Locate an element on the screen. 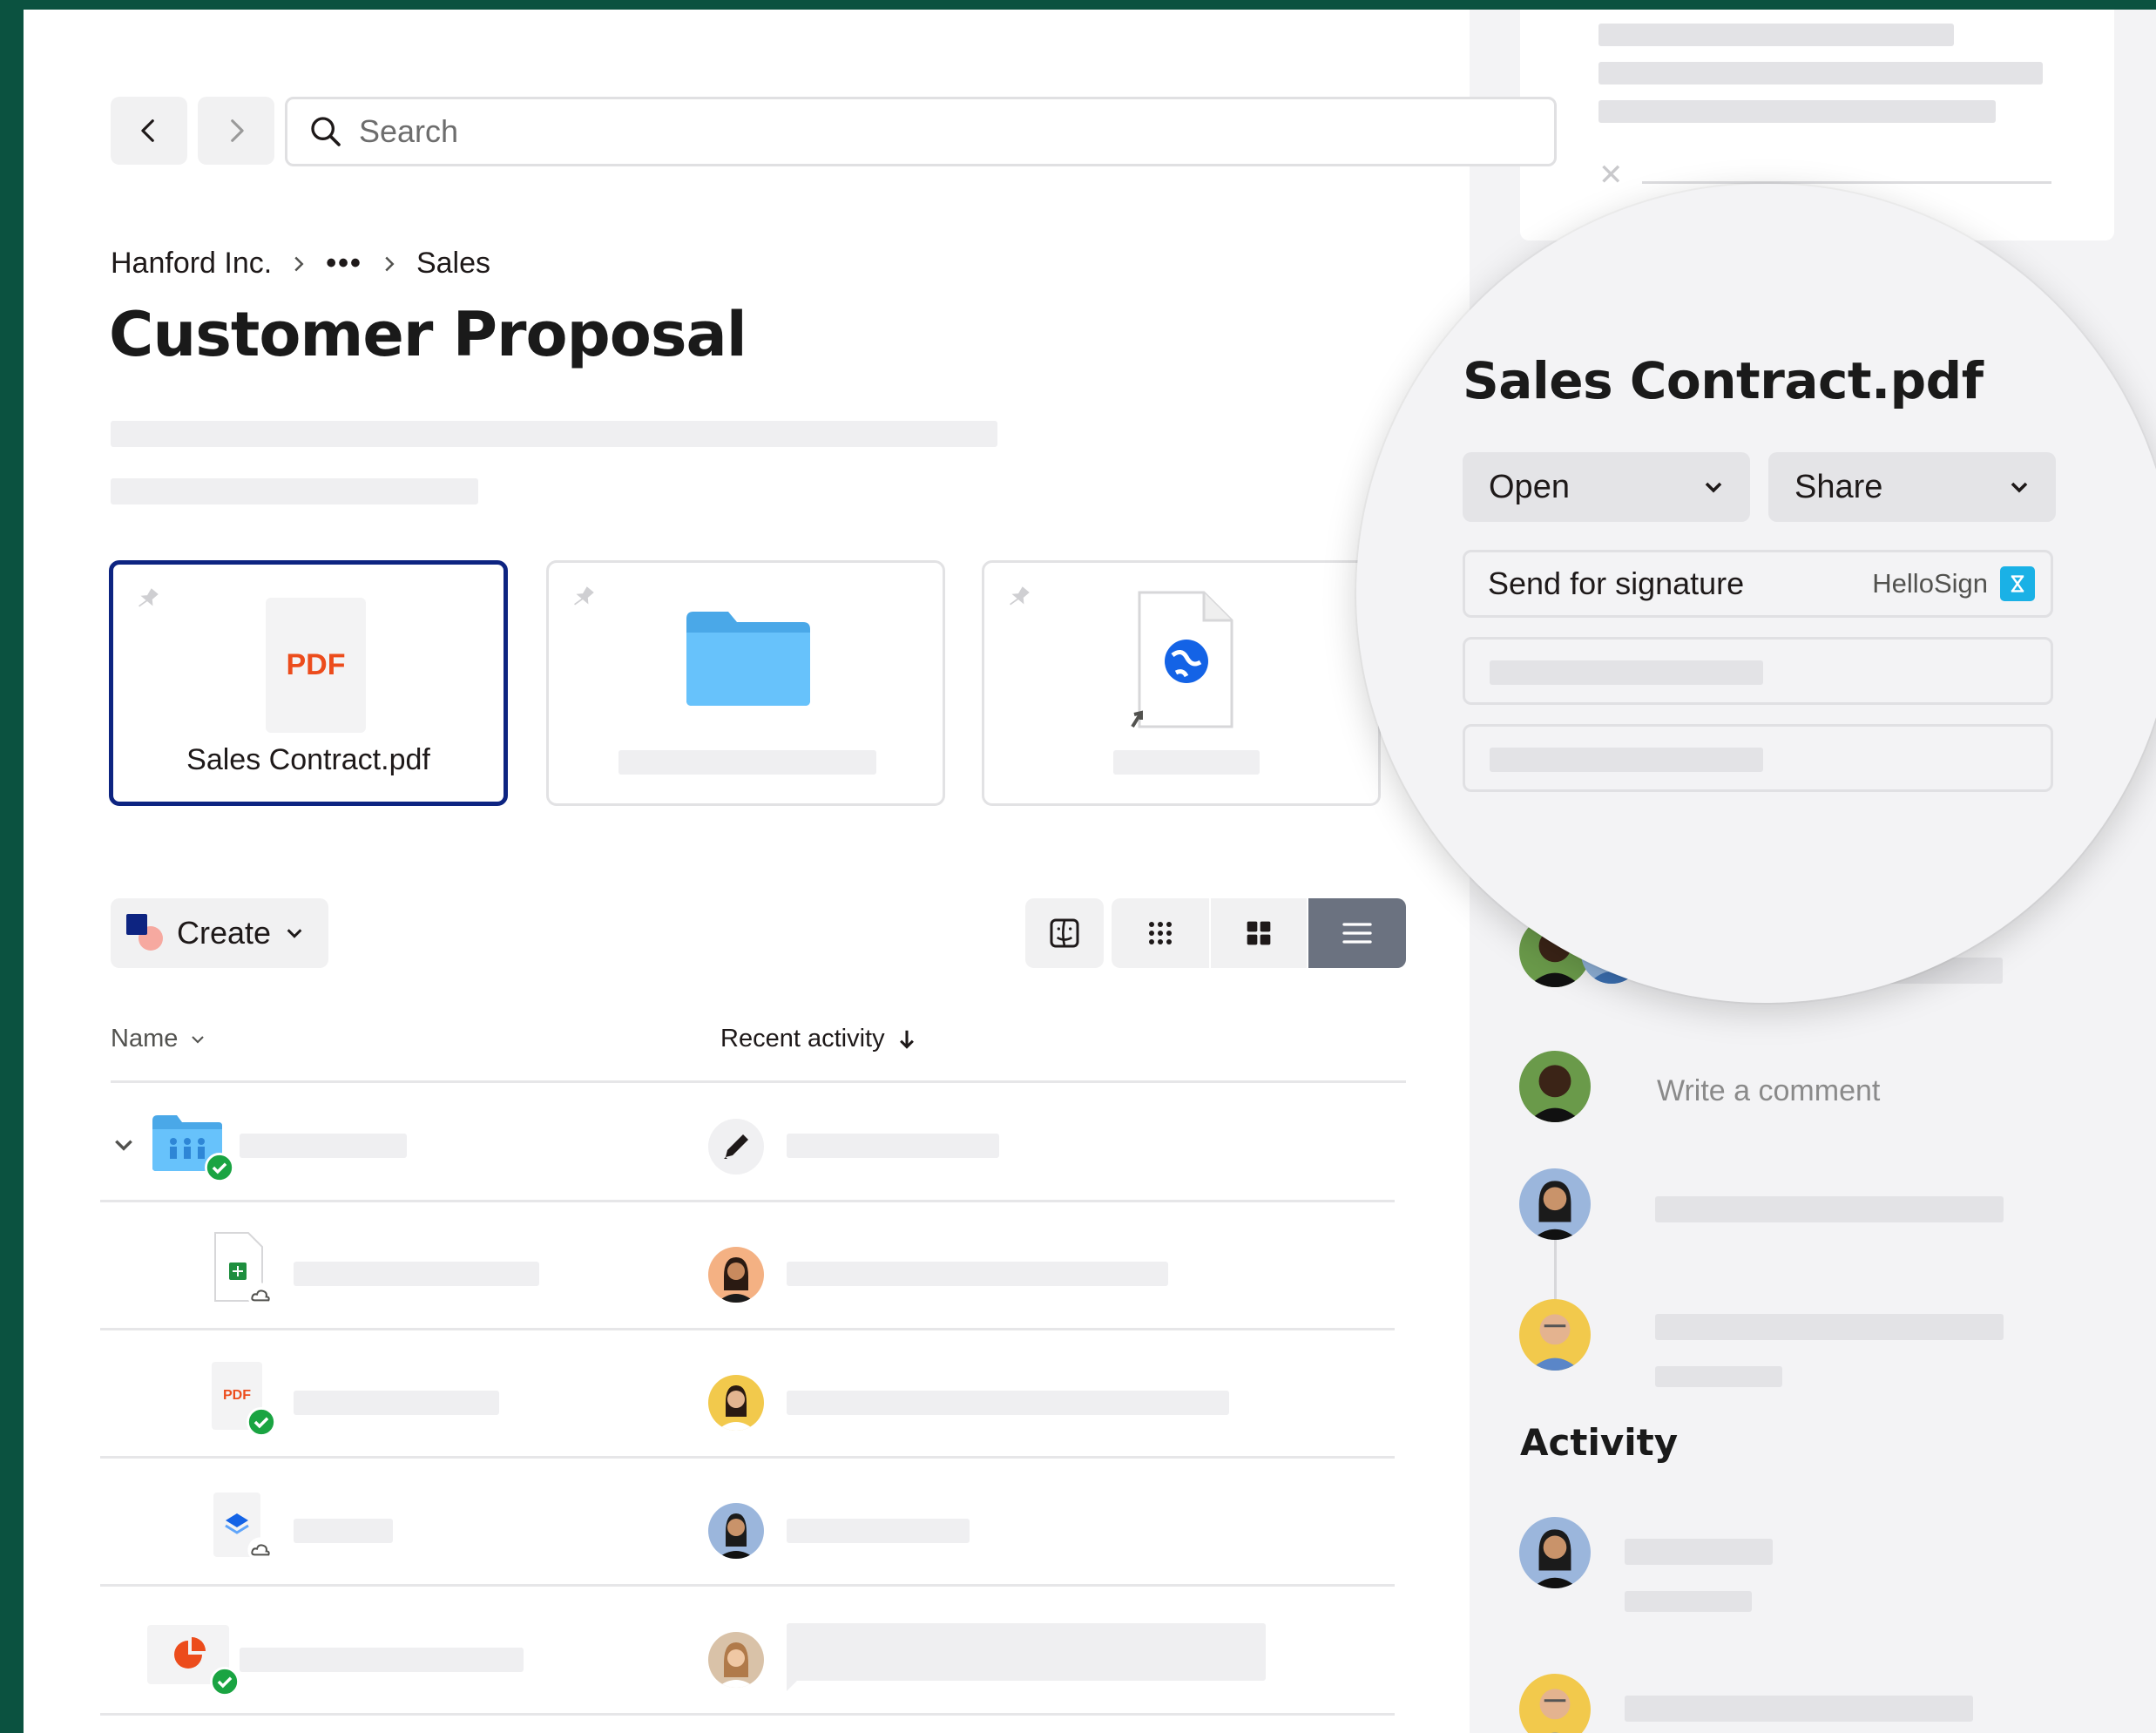  large-grid-view-button is located at coordinates (1259, 933).